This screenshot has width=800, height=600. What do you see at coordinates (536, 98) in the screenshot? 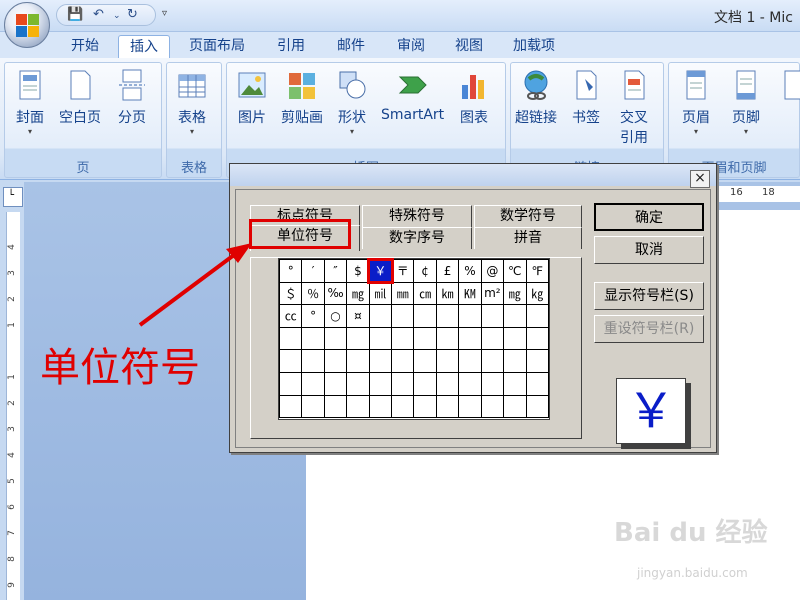
I see `hyperlink-button: 超链接` at bounding box center [536, 98].